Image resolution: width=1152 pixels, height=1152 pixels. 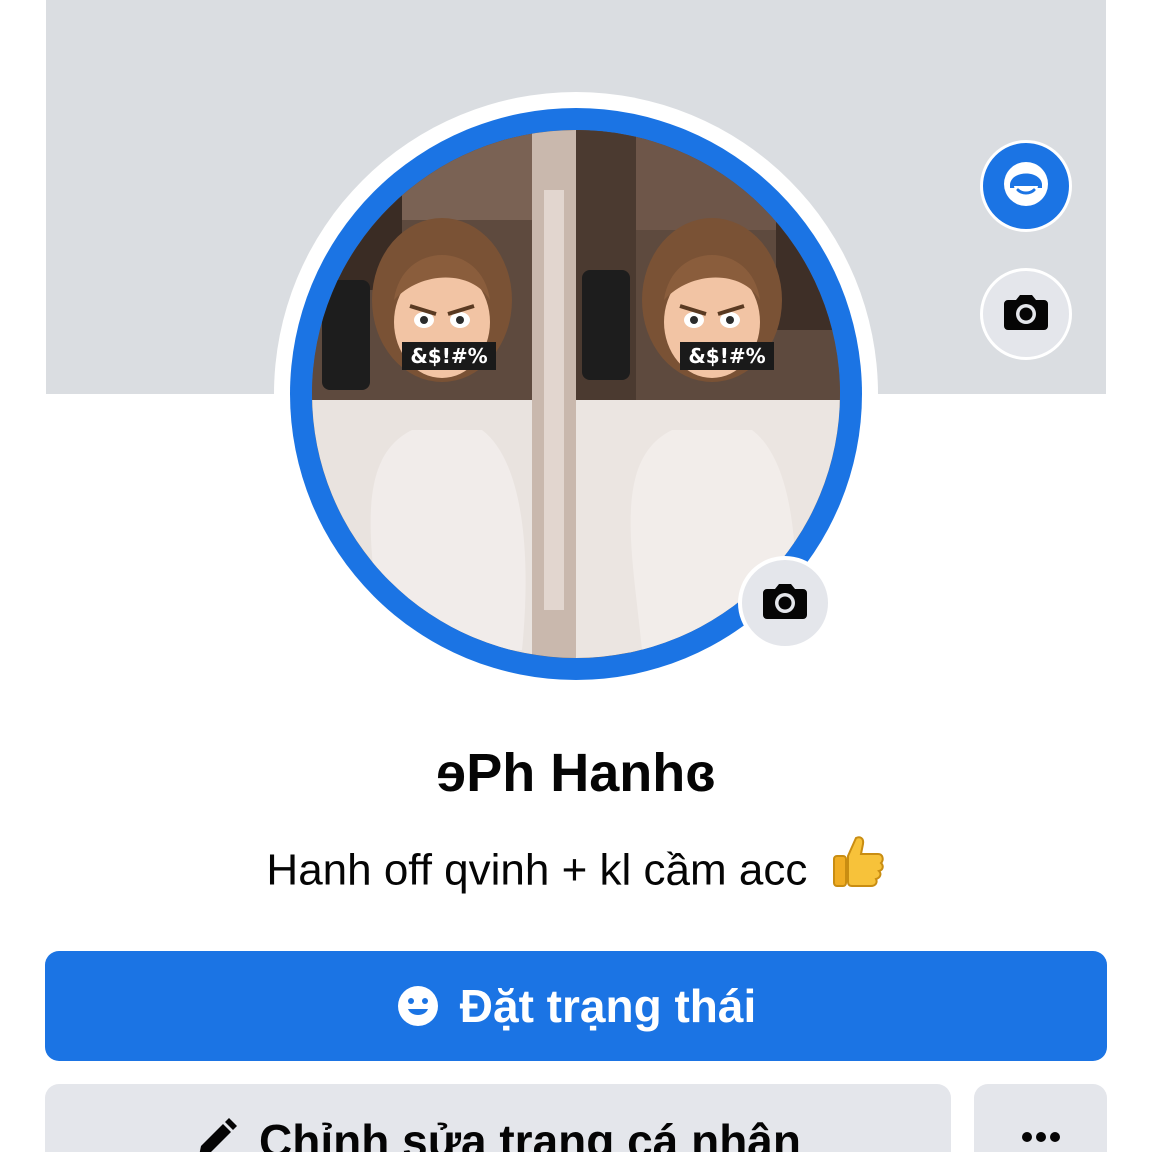 I want to click on cover-camera-button, so click(x=1026, y=314).